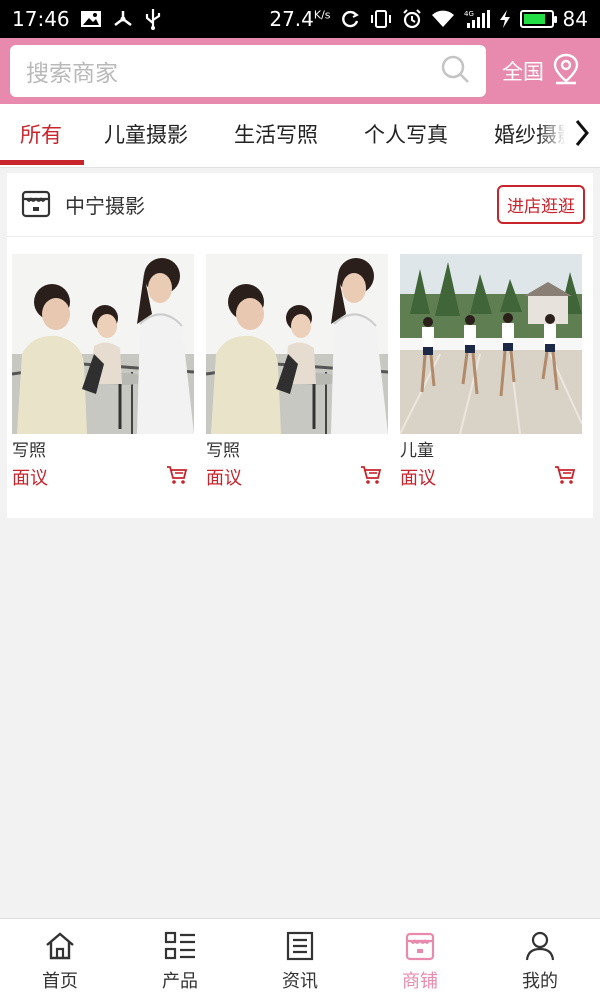  Describe the element at coordinates (477, 19) in the screenshot. I see `signal-4g-icon: 4G` at that location.